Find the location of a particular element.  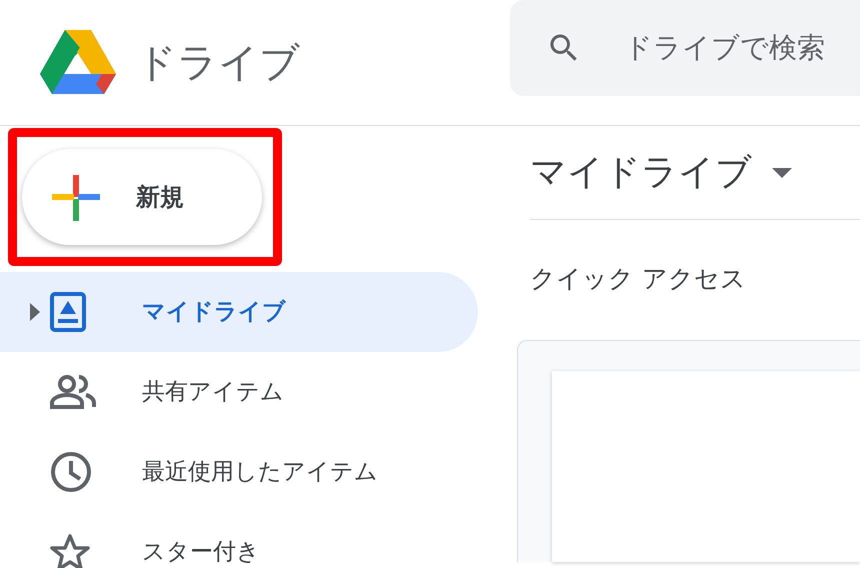

dropdown-caret-icon is located at coordinates (782, 173).